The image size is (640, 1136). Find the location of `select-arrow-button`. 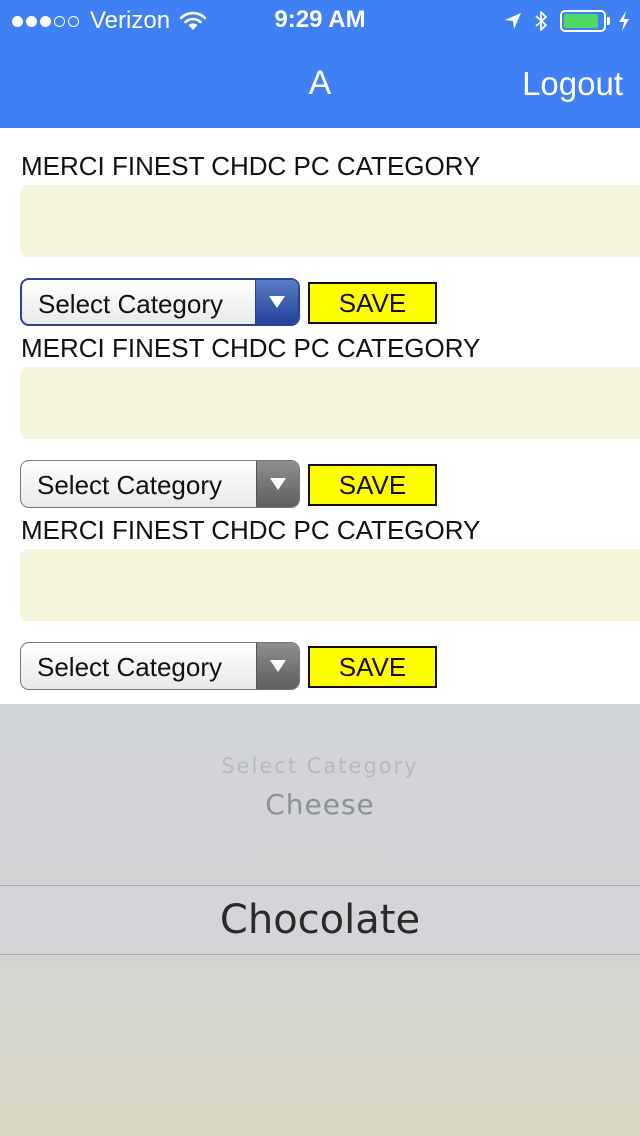

select-arrow-button is located at coordinates (277, 666).